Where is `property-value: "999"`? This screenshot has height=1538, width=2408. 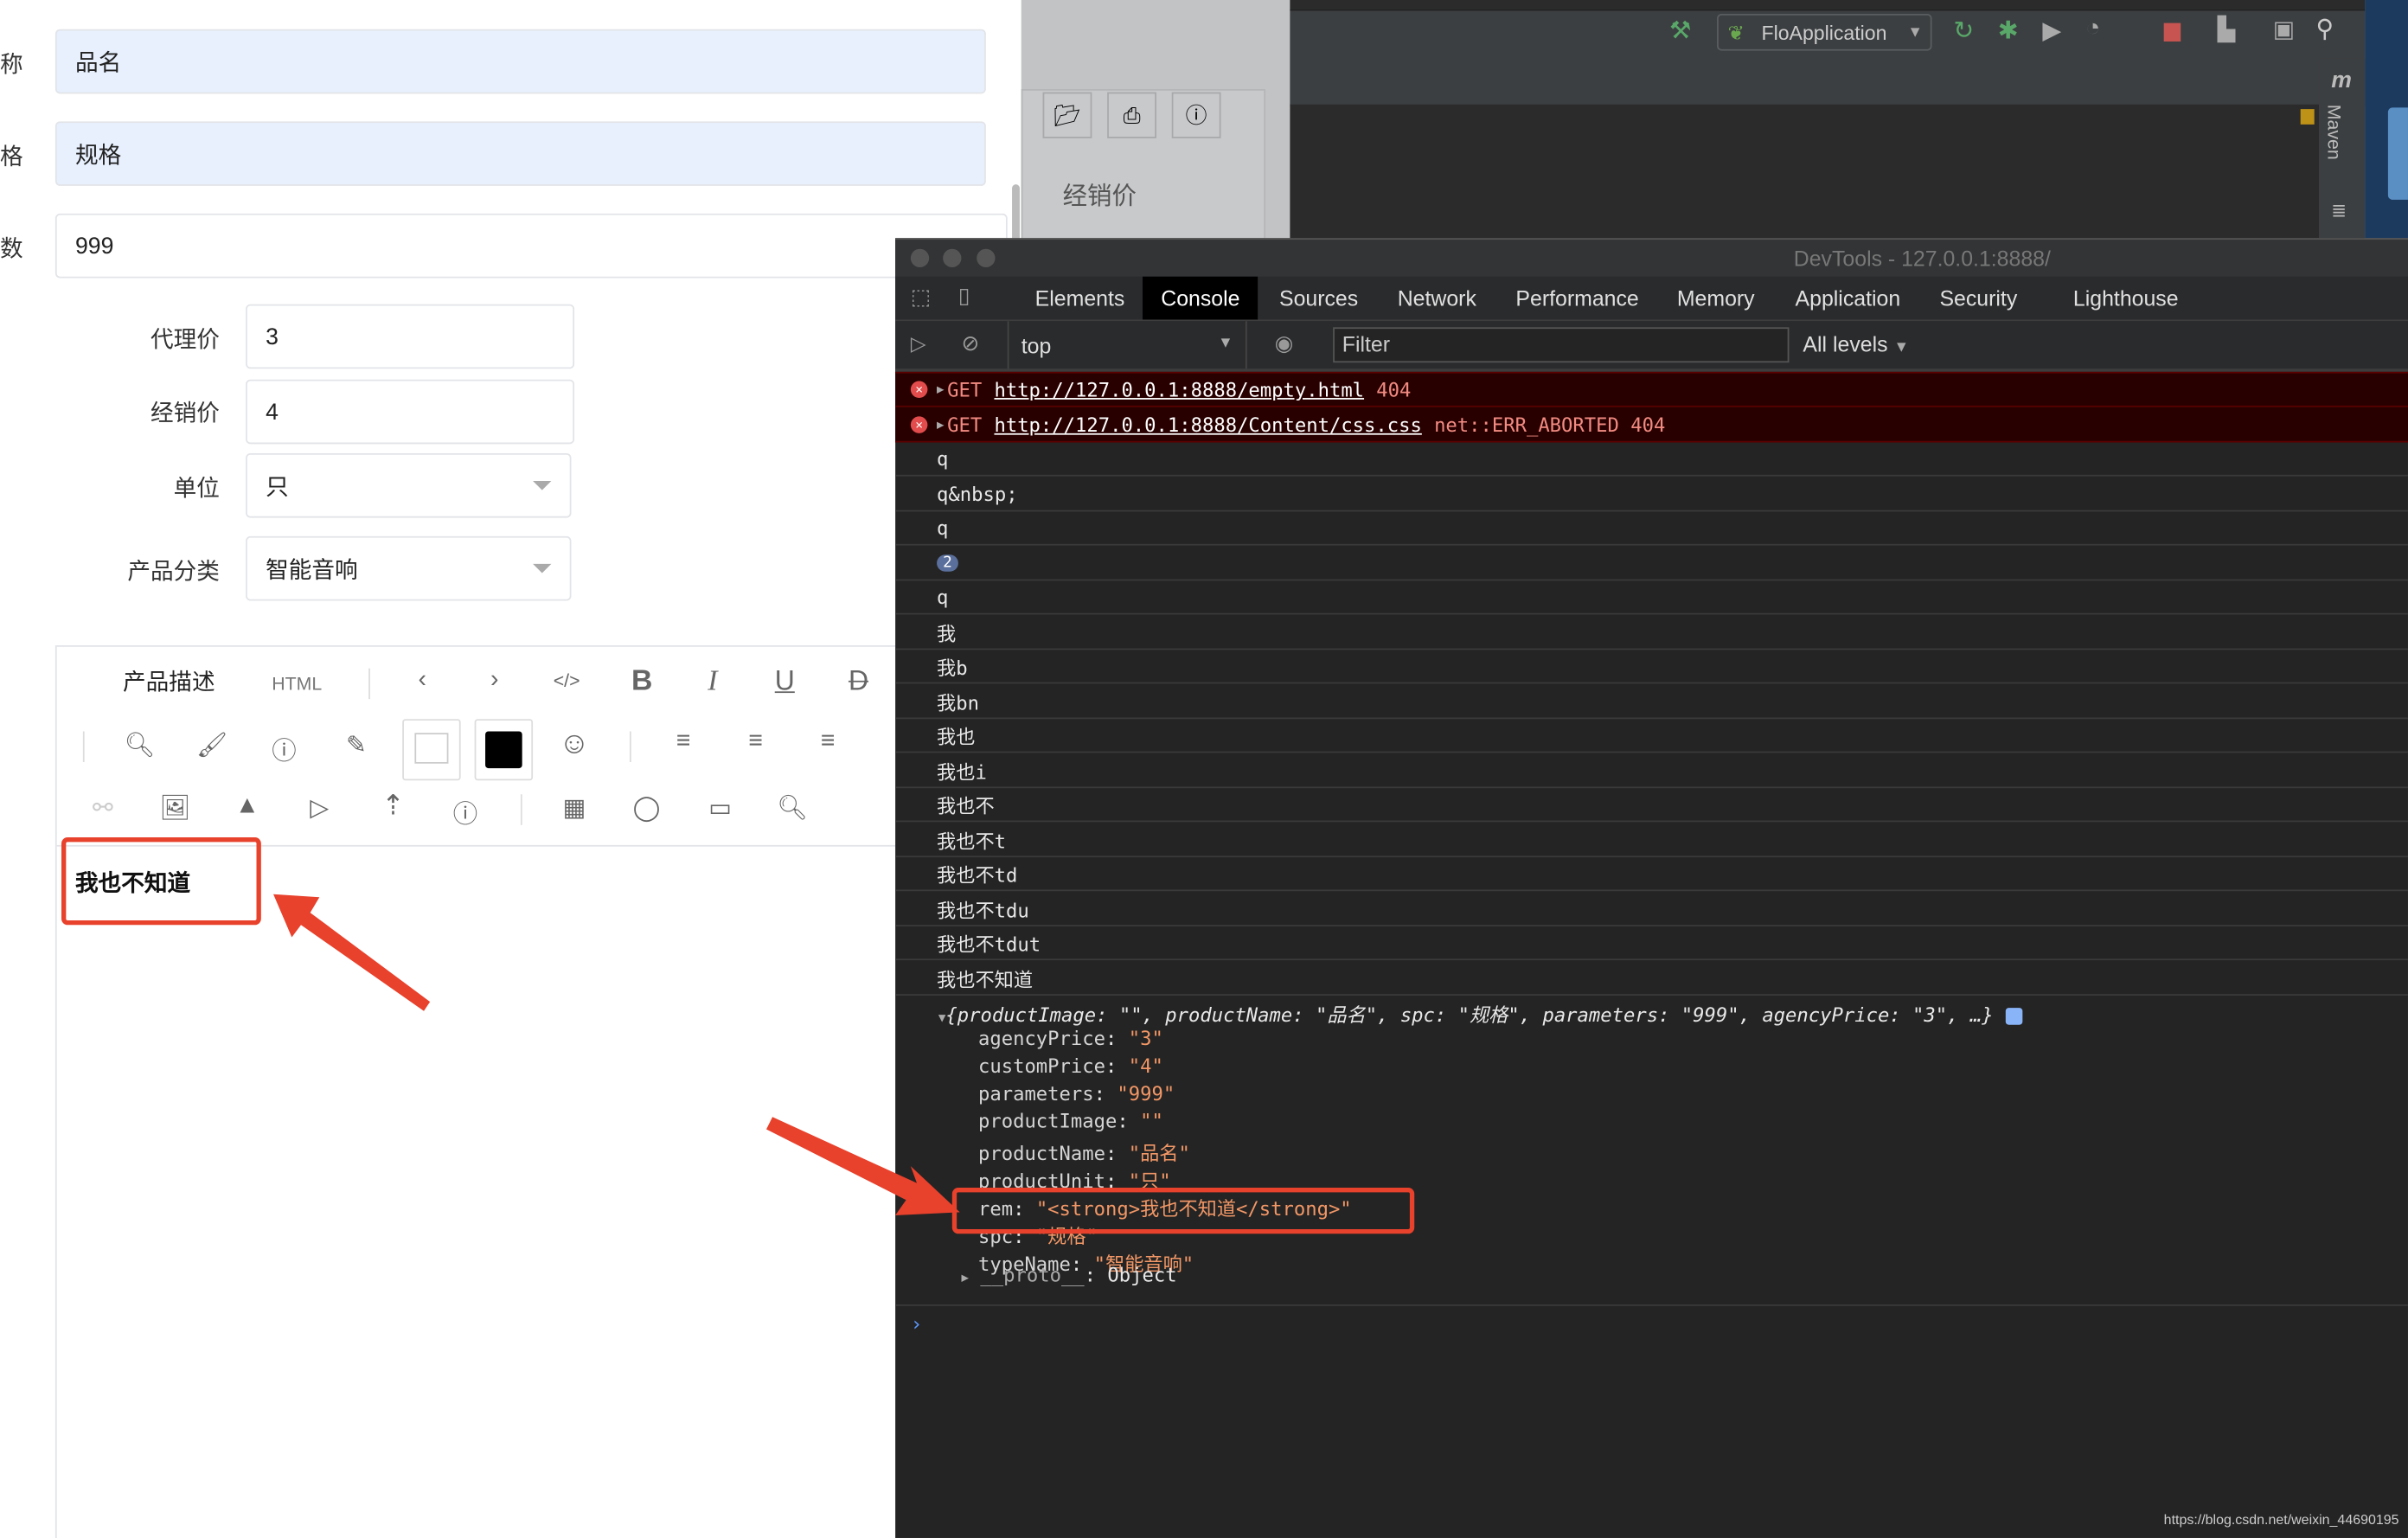 property-value: "999" is located at coordinates (1146, 1093).